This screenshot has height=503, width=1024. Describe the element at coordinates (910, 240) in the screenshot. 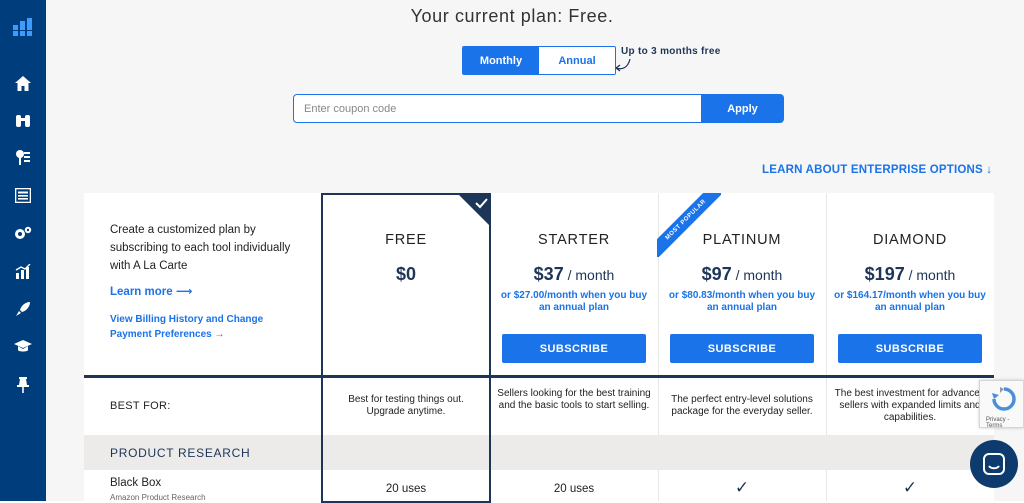

I see `plan-name-diamond: DIAMOND` at that location.